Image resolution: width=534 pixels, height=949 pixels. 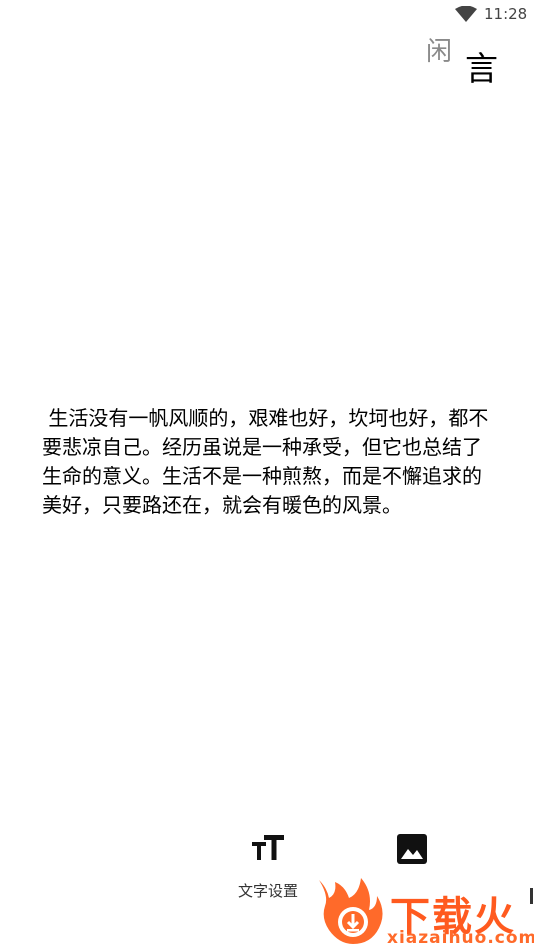 I want to click on logo-char-xian: 闲, so click(x=439, y=52).